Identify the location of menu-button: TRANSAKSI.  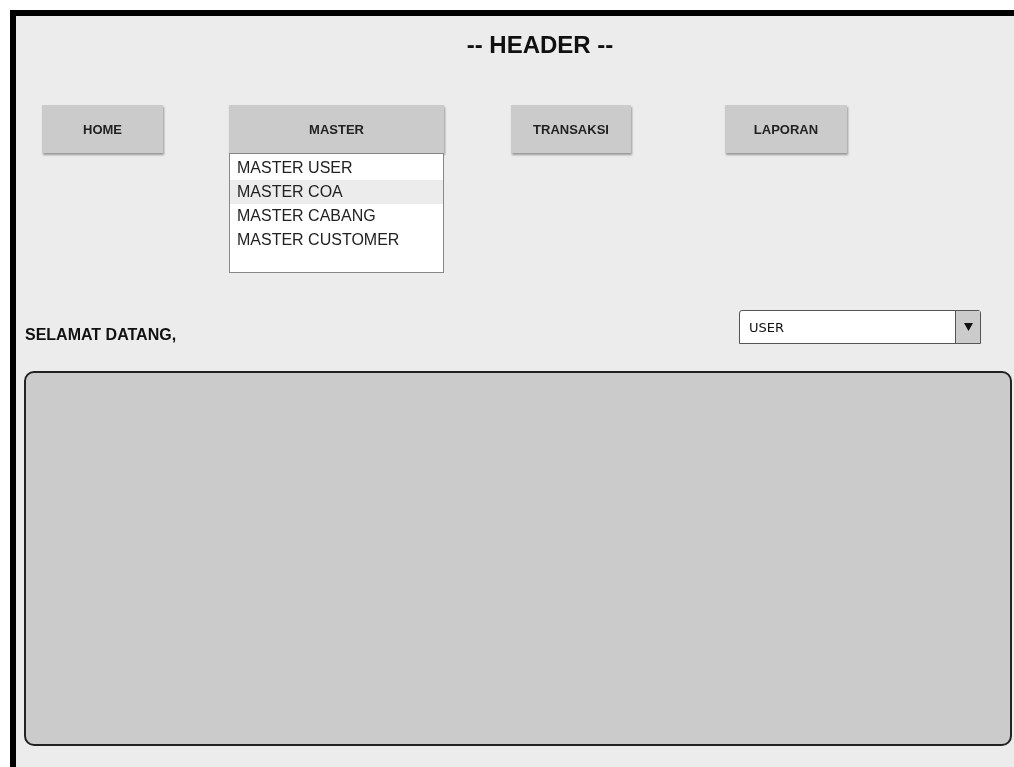
(571, 129).